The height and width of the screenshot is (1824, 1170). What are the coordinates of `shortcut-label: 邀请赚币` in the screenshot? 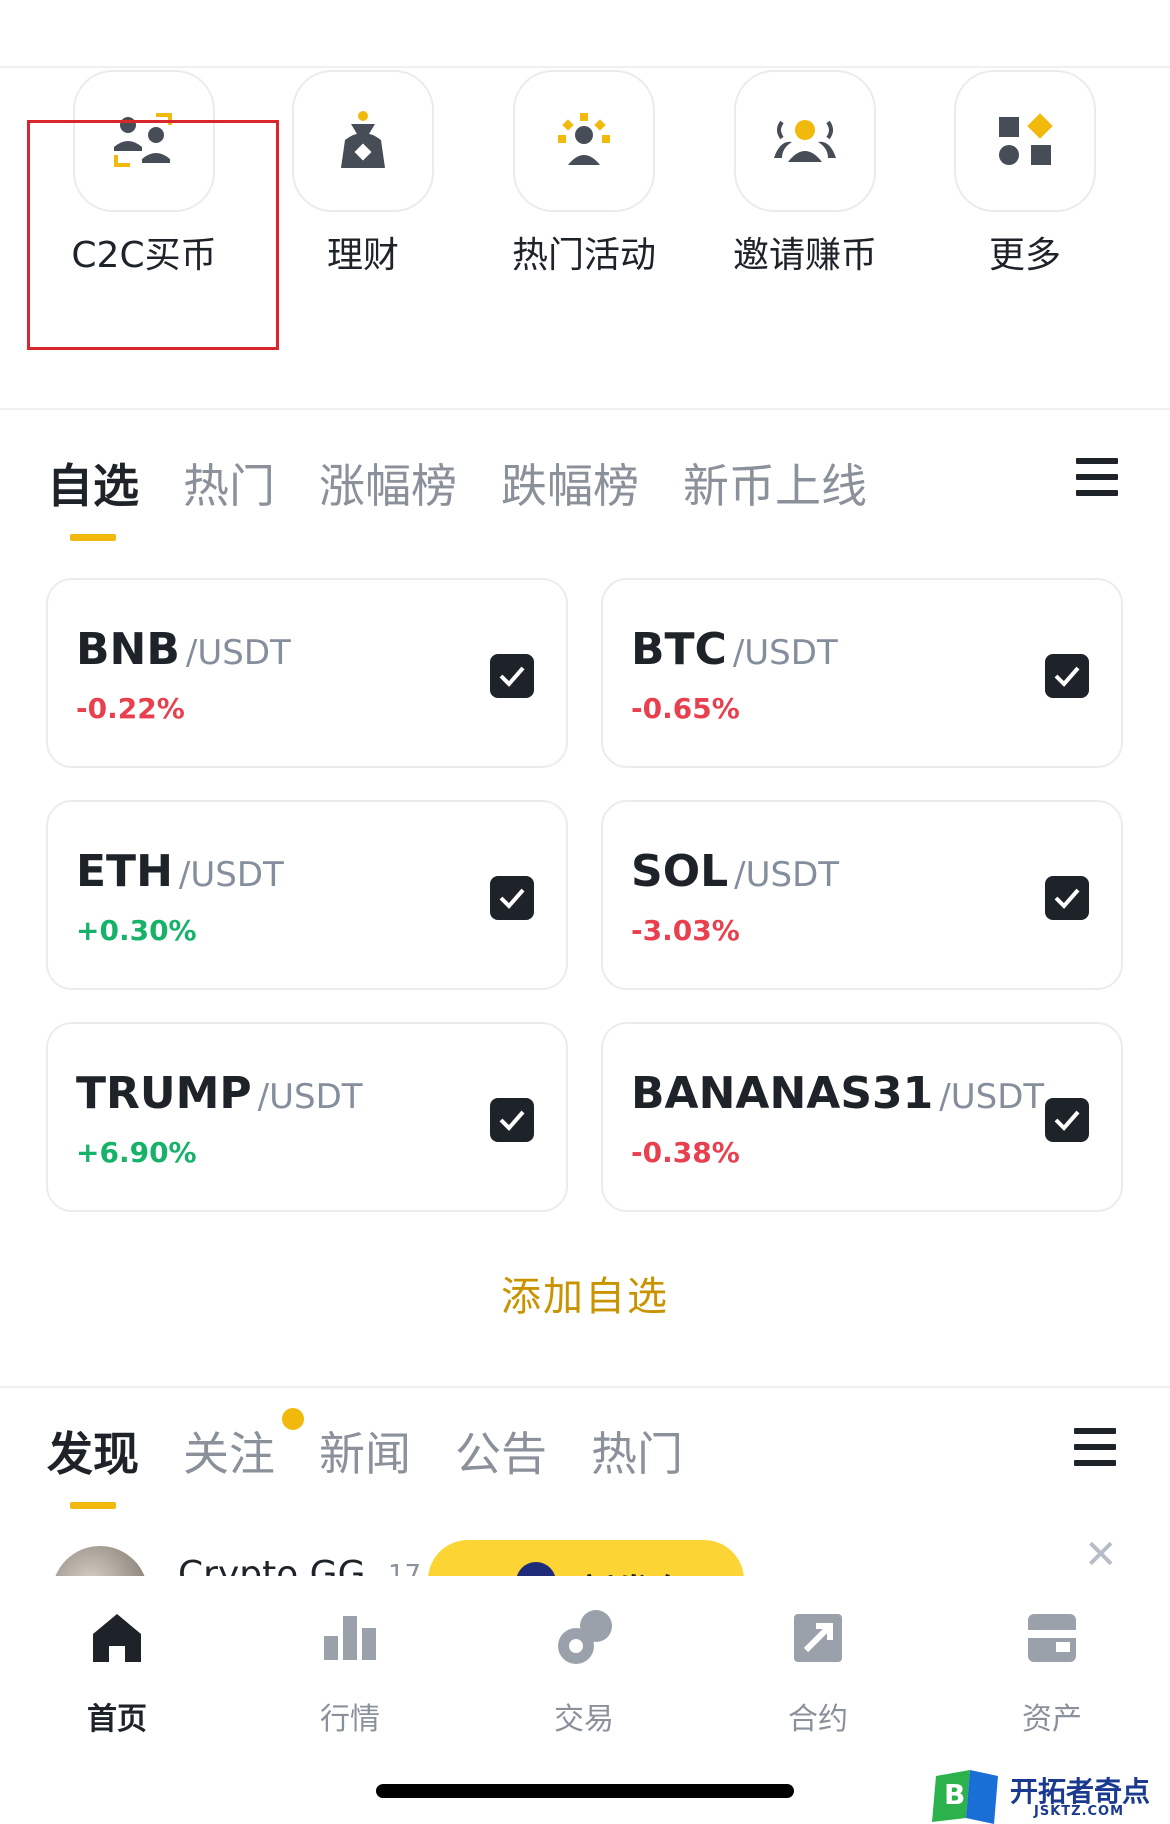 It's located at (804, 255).